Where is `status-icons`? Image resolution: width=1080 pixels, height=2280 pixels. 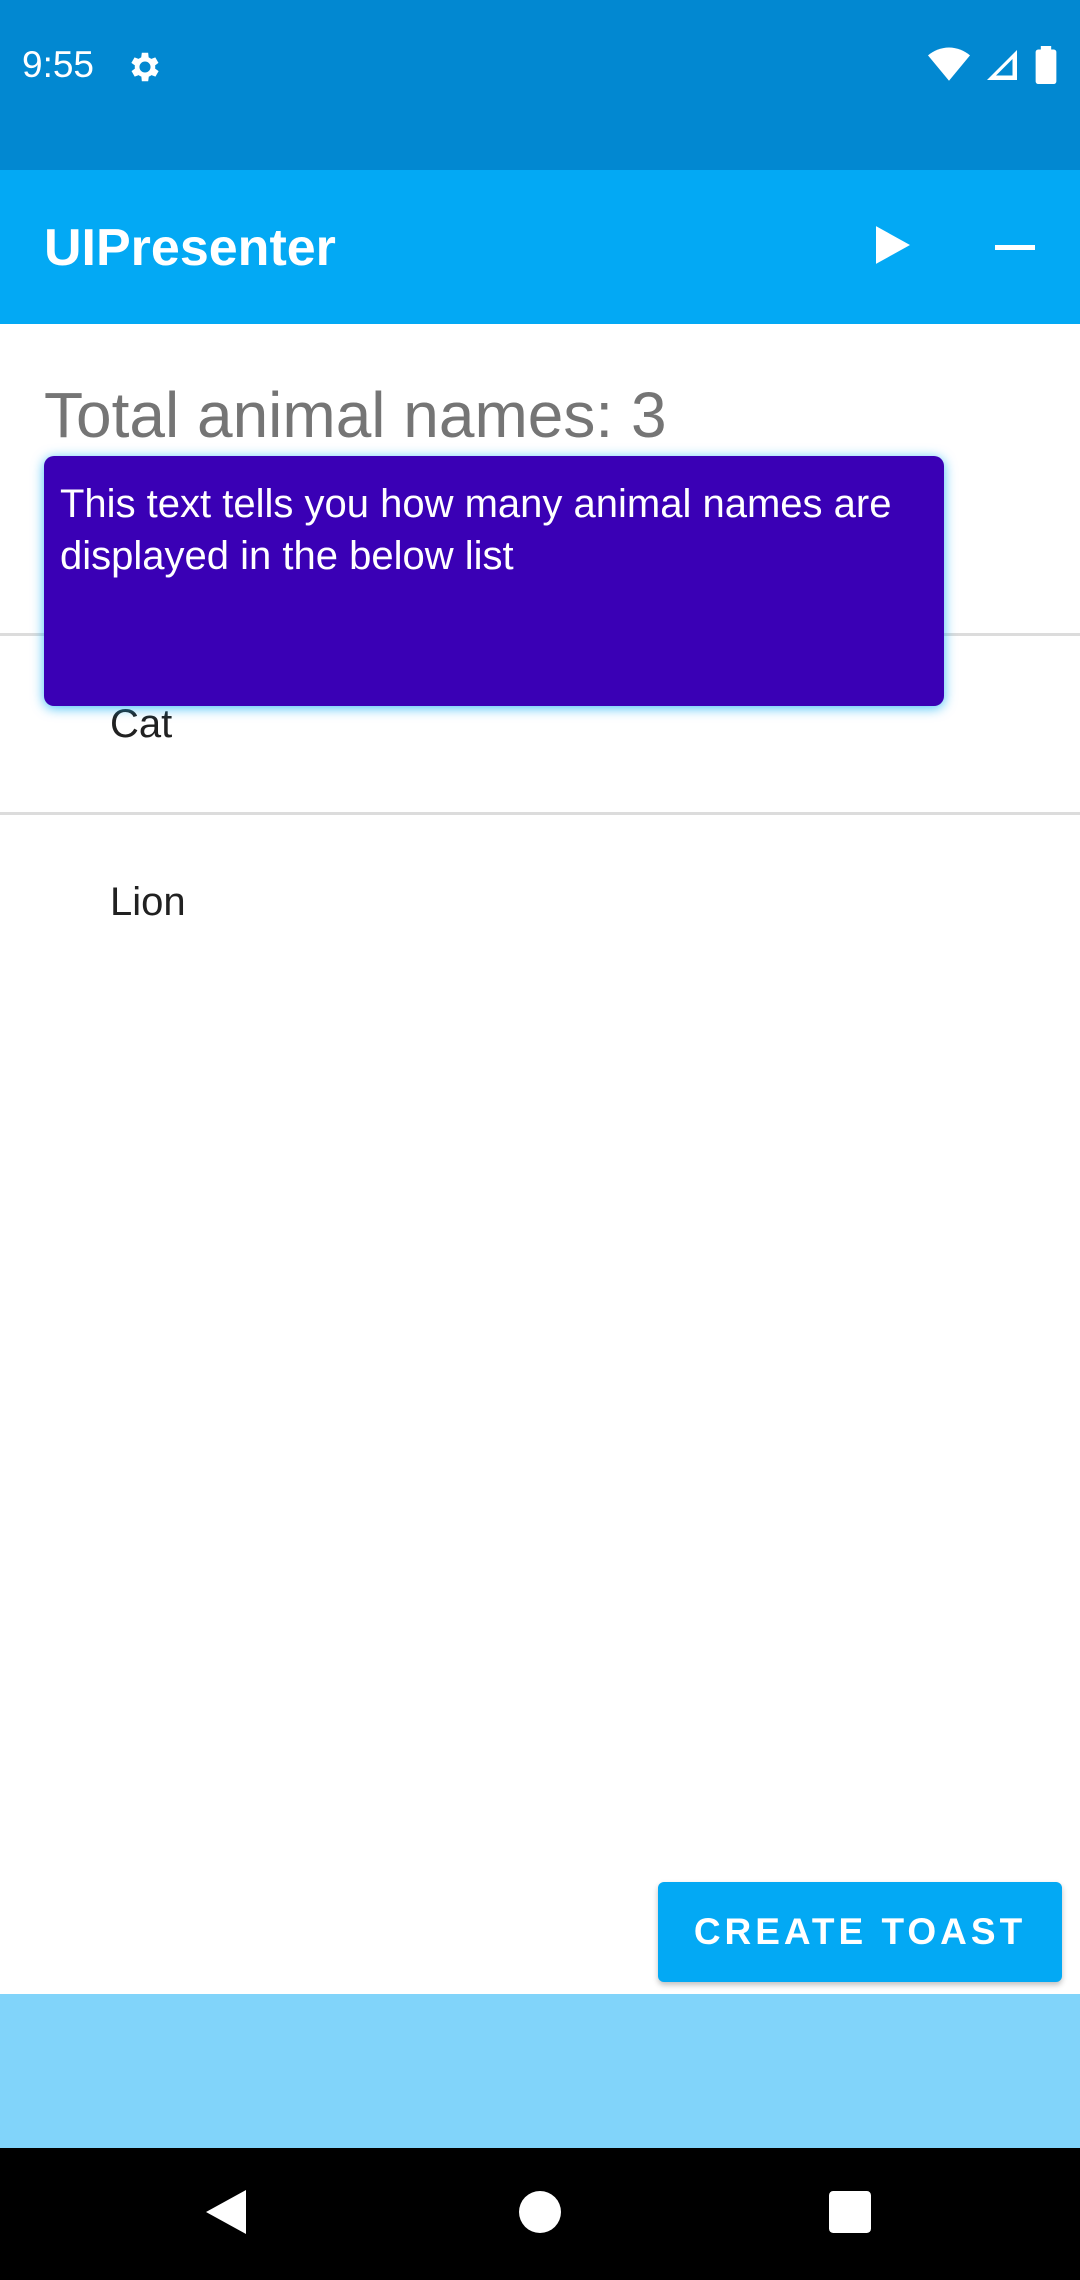 status-icons is located at coordinates (993, 67).